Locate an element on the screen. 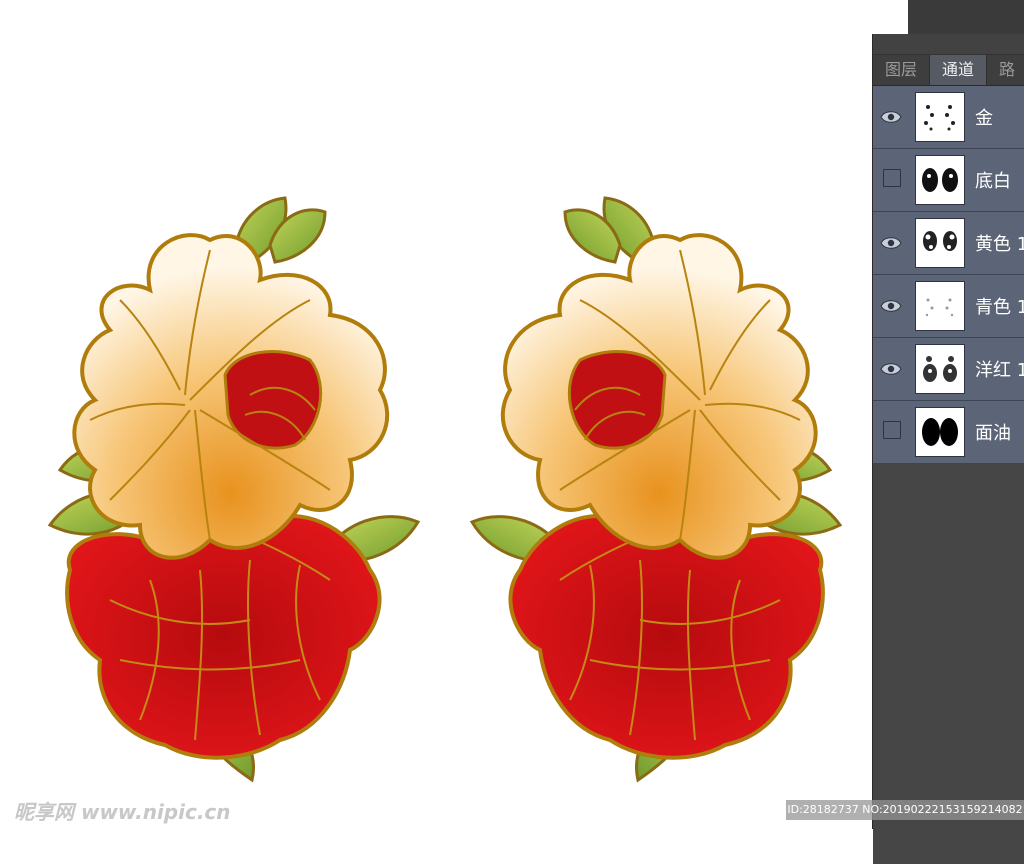 The image size is (1024, 864). top-bar is located at coordinates (966, 17).